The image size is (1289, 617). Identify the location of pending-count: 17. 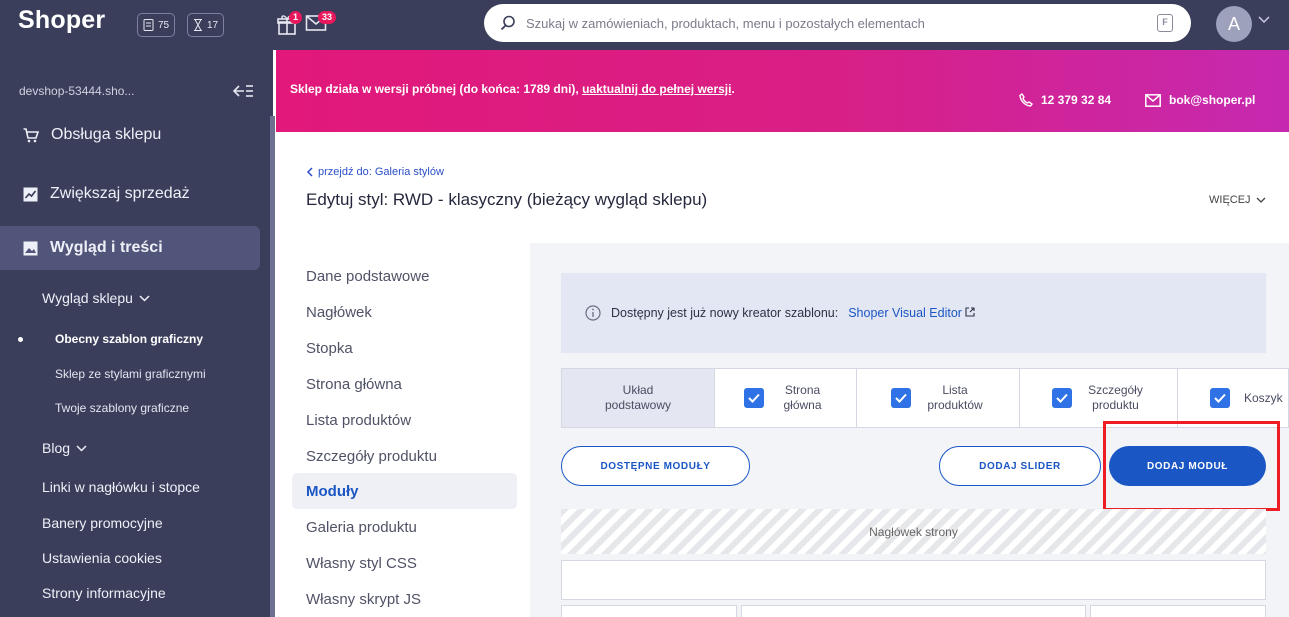
(213, 25).